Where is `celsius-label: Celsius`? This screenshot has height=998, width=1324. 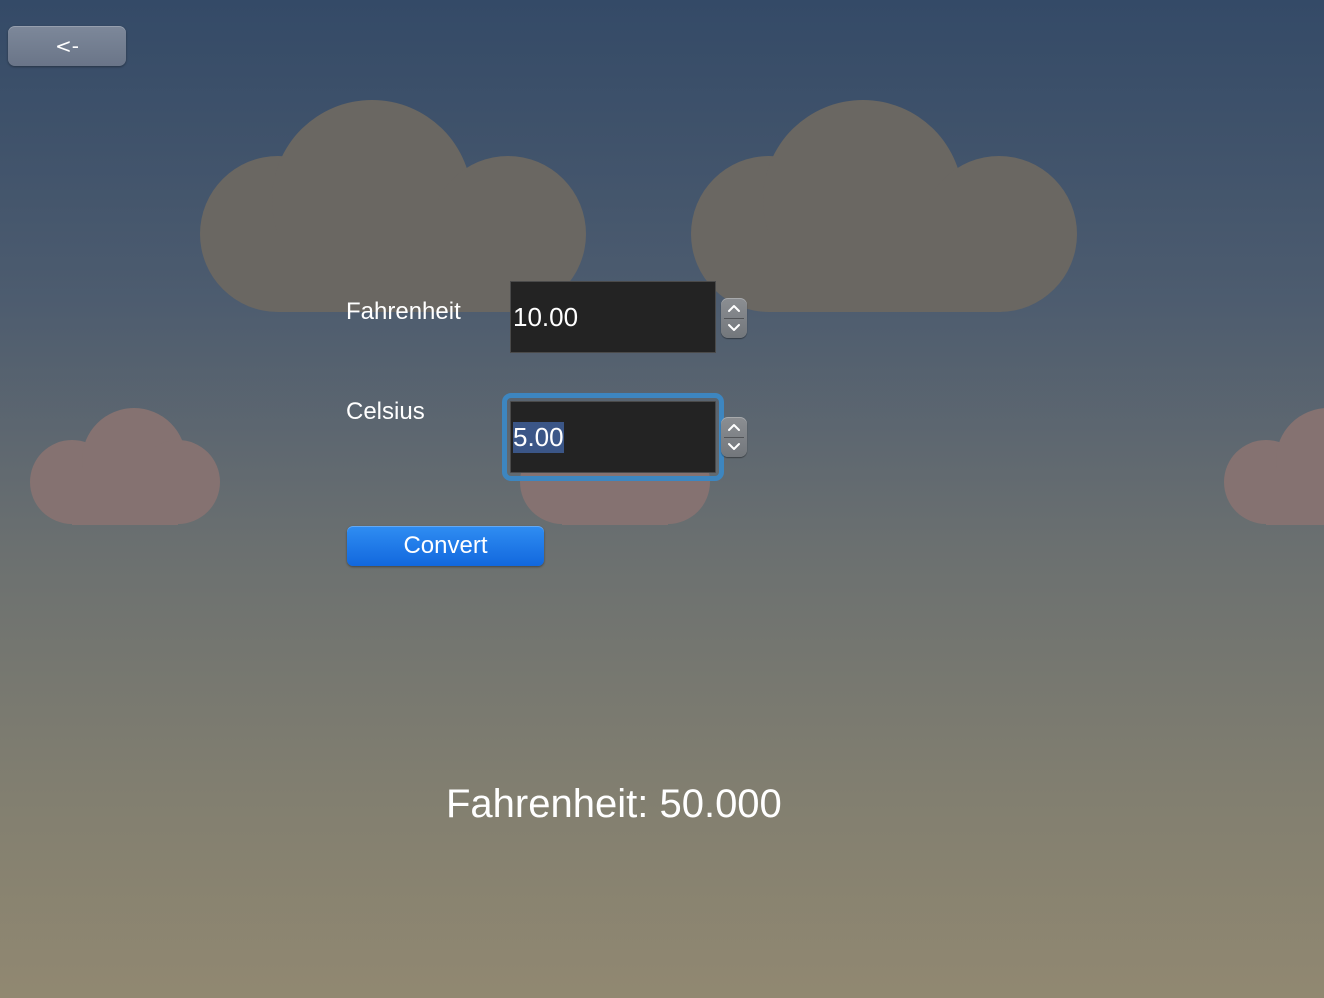 celsius-label: Celsius is located at coordinates (385, 411).